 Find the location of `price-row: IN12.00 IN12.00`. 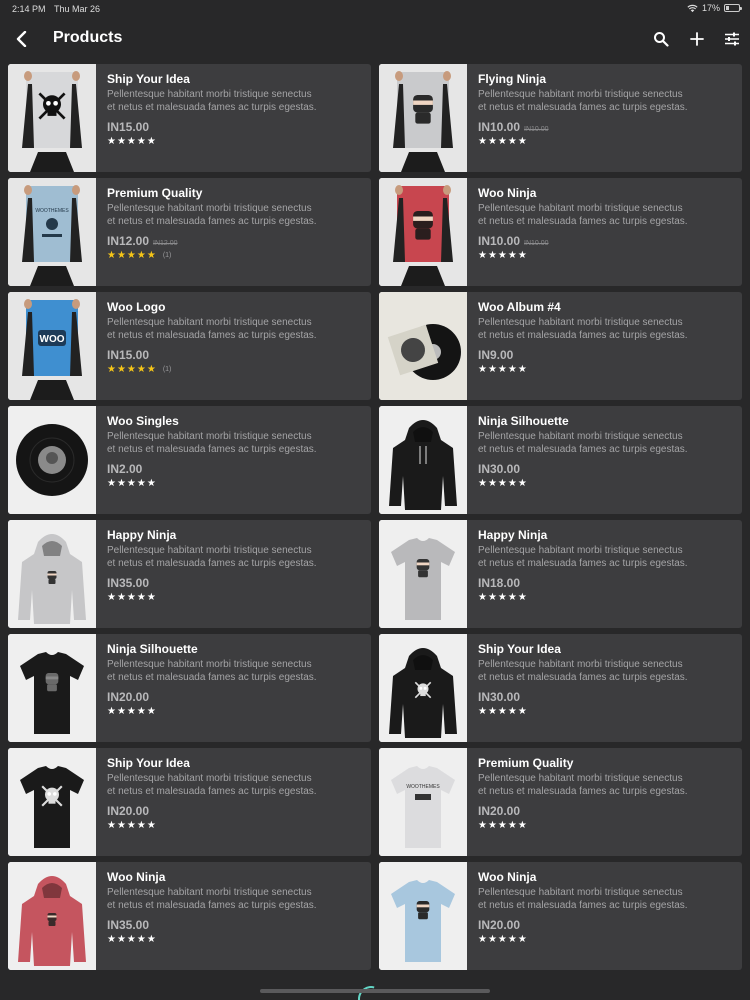

price-row: IN12.00 IN12.00 is located at coordinates (236, 241).